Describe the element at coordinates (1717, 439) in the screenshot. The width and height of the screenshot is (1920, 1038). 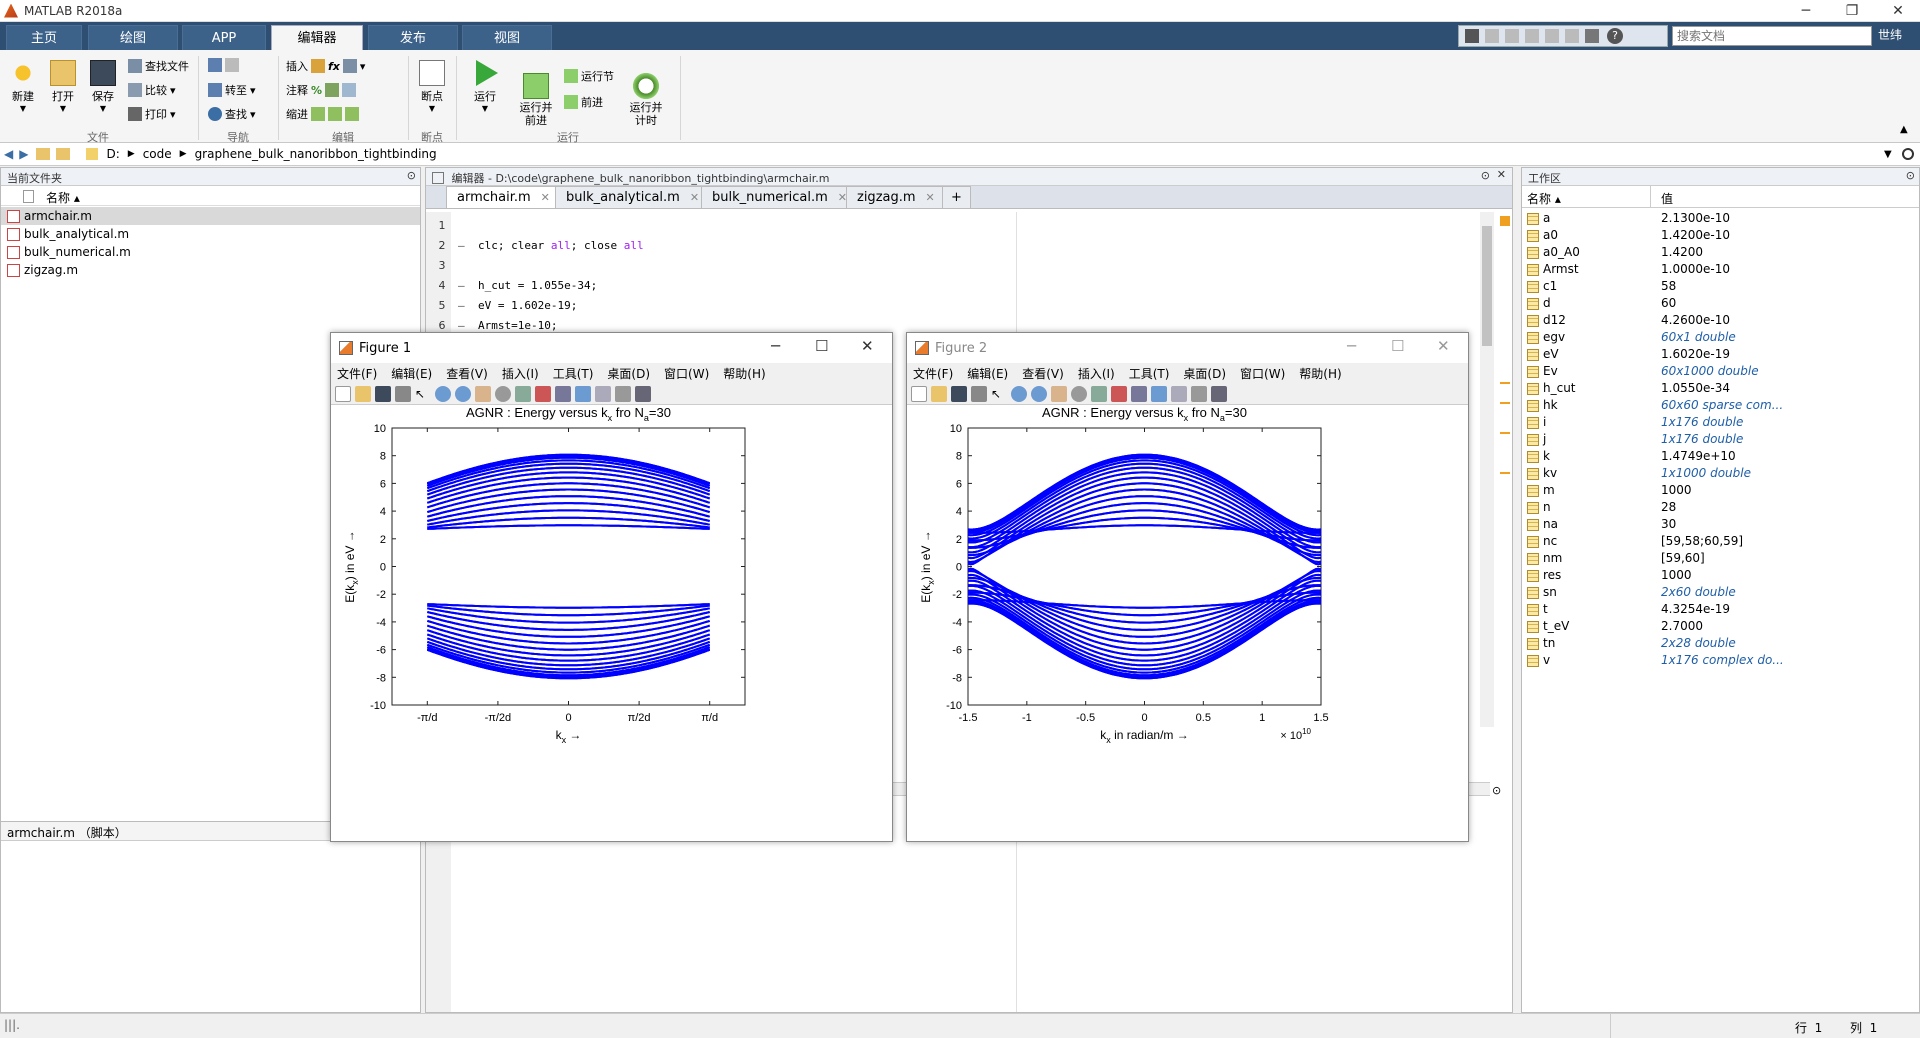
I see `variable-row: j 1x176 double` at that location.